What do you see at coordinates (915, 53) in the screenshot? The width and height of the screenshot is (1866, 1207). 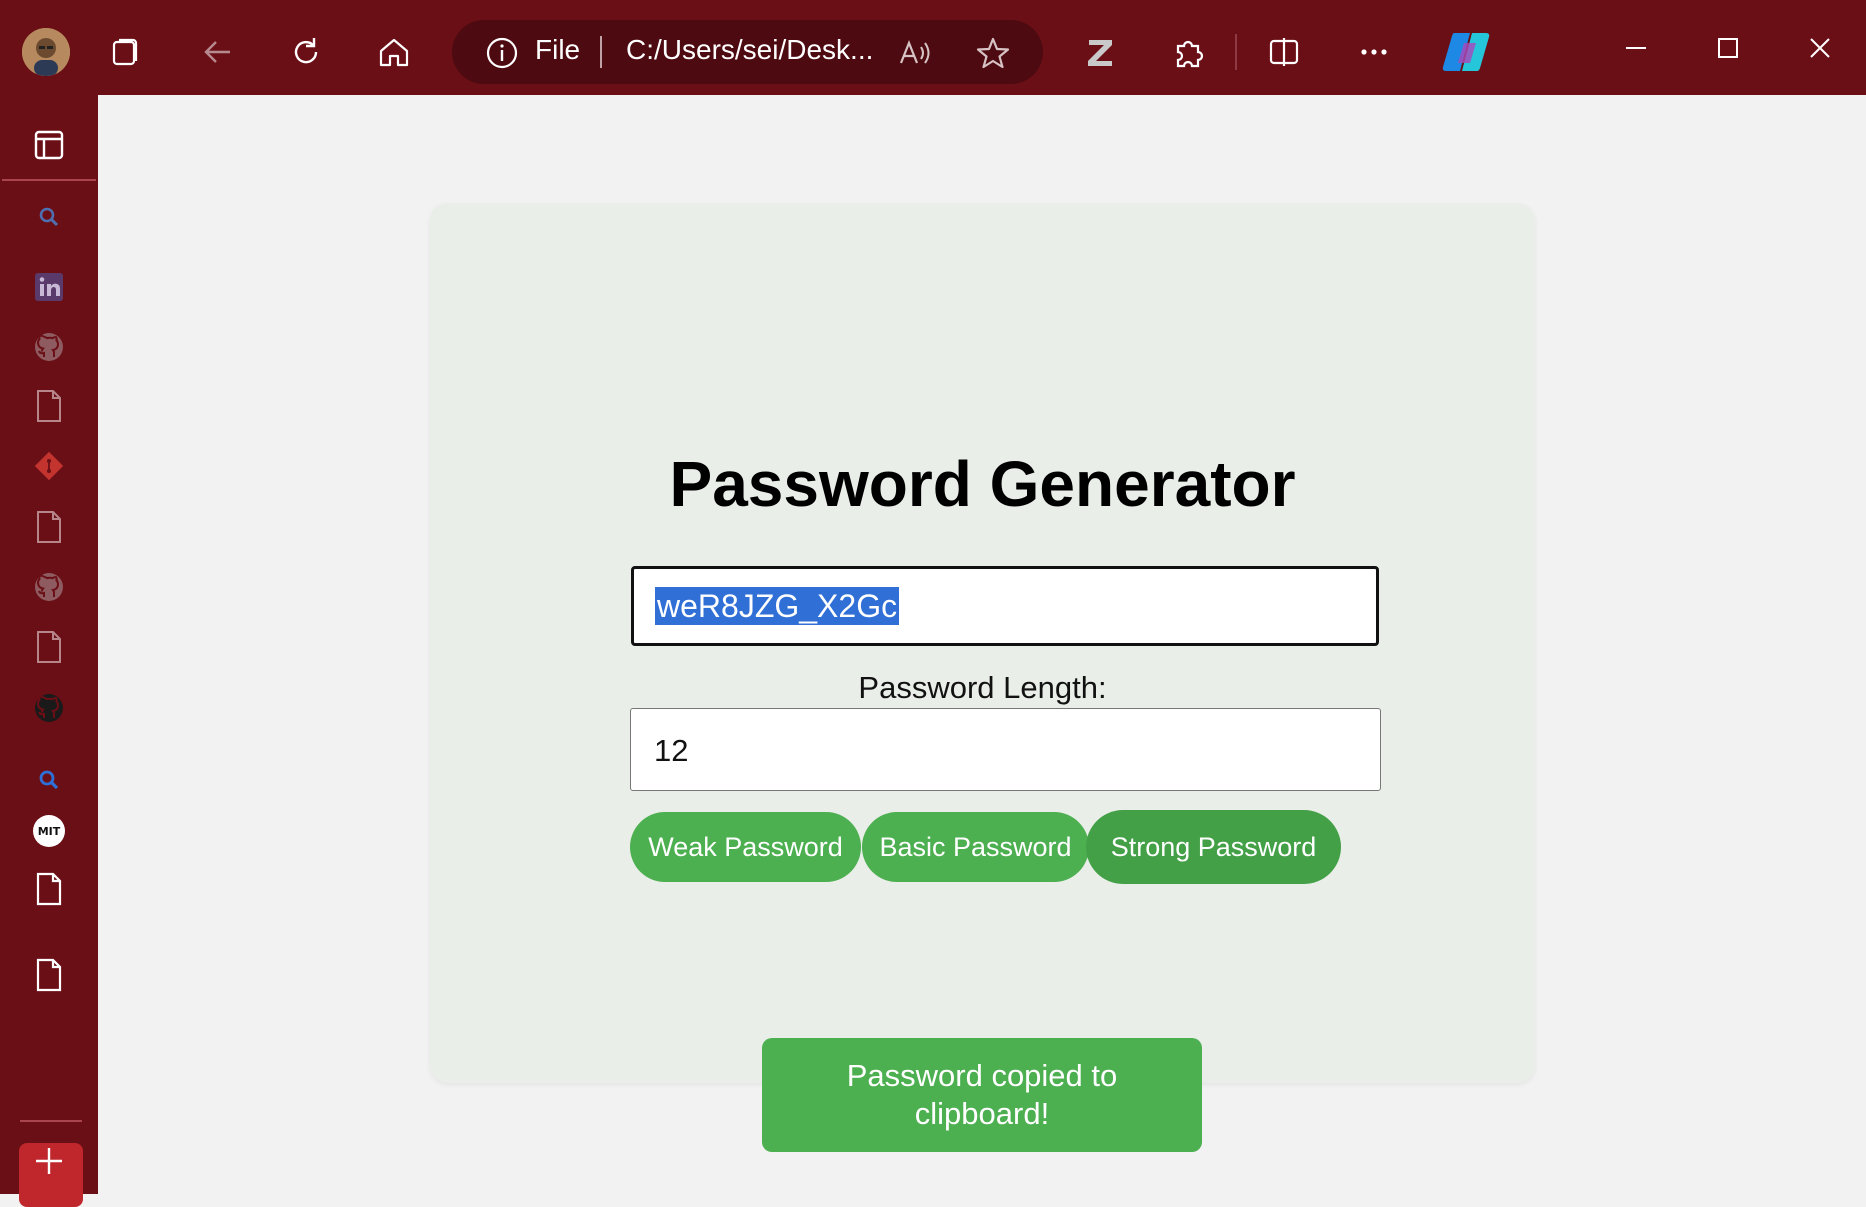 I see `read-aloud-icon` at bounding box center [915, 53].